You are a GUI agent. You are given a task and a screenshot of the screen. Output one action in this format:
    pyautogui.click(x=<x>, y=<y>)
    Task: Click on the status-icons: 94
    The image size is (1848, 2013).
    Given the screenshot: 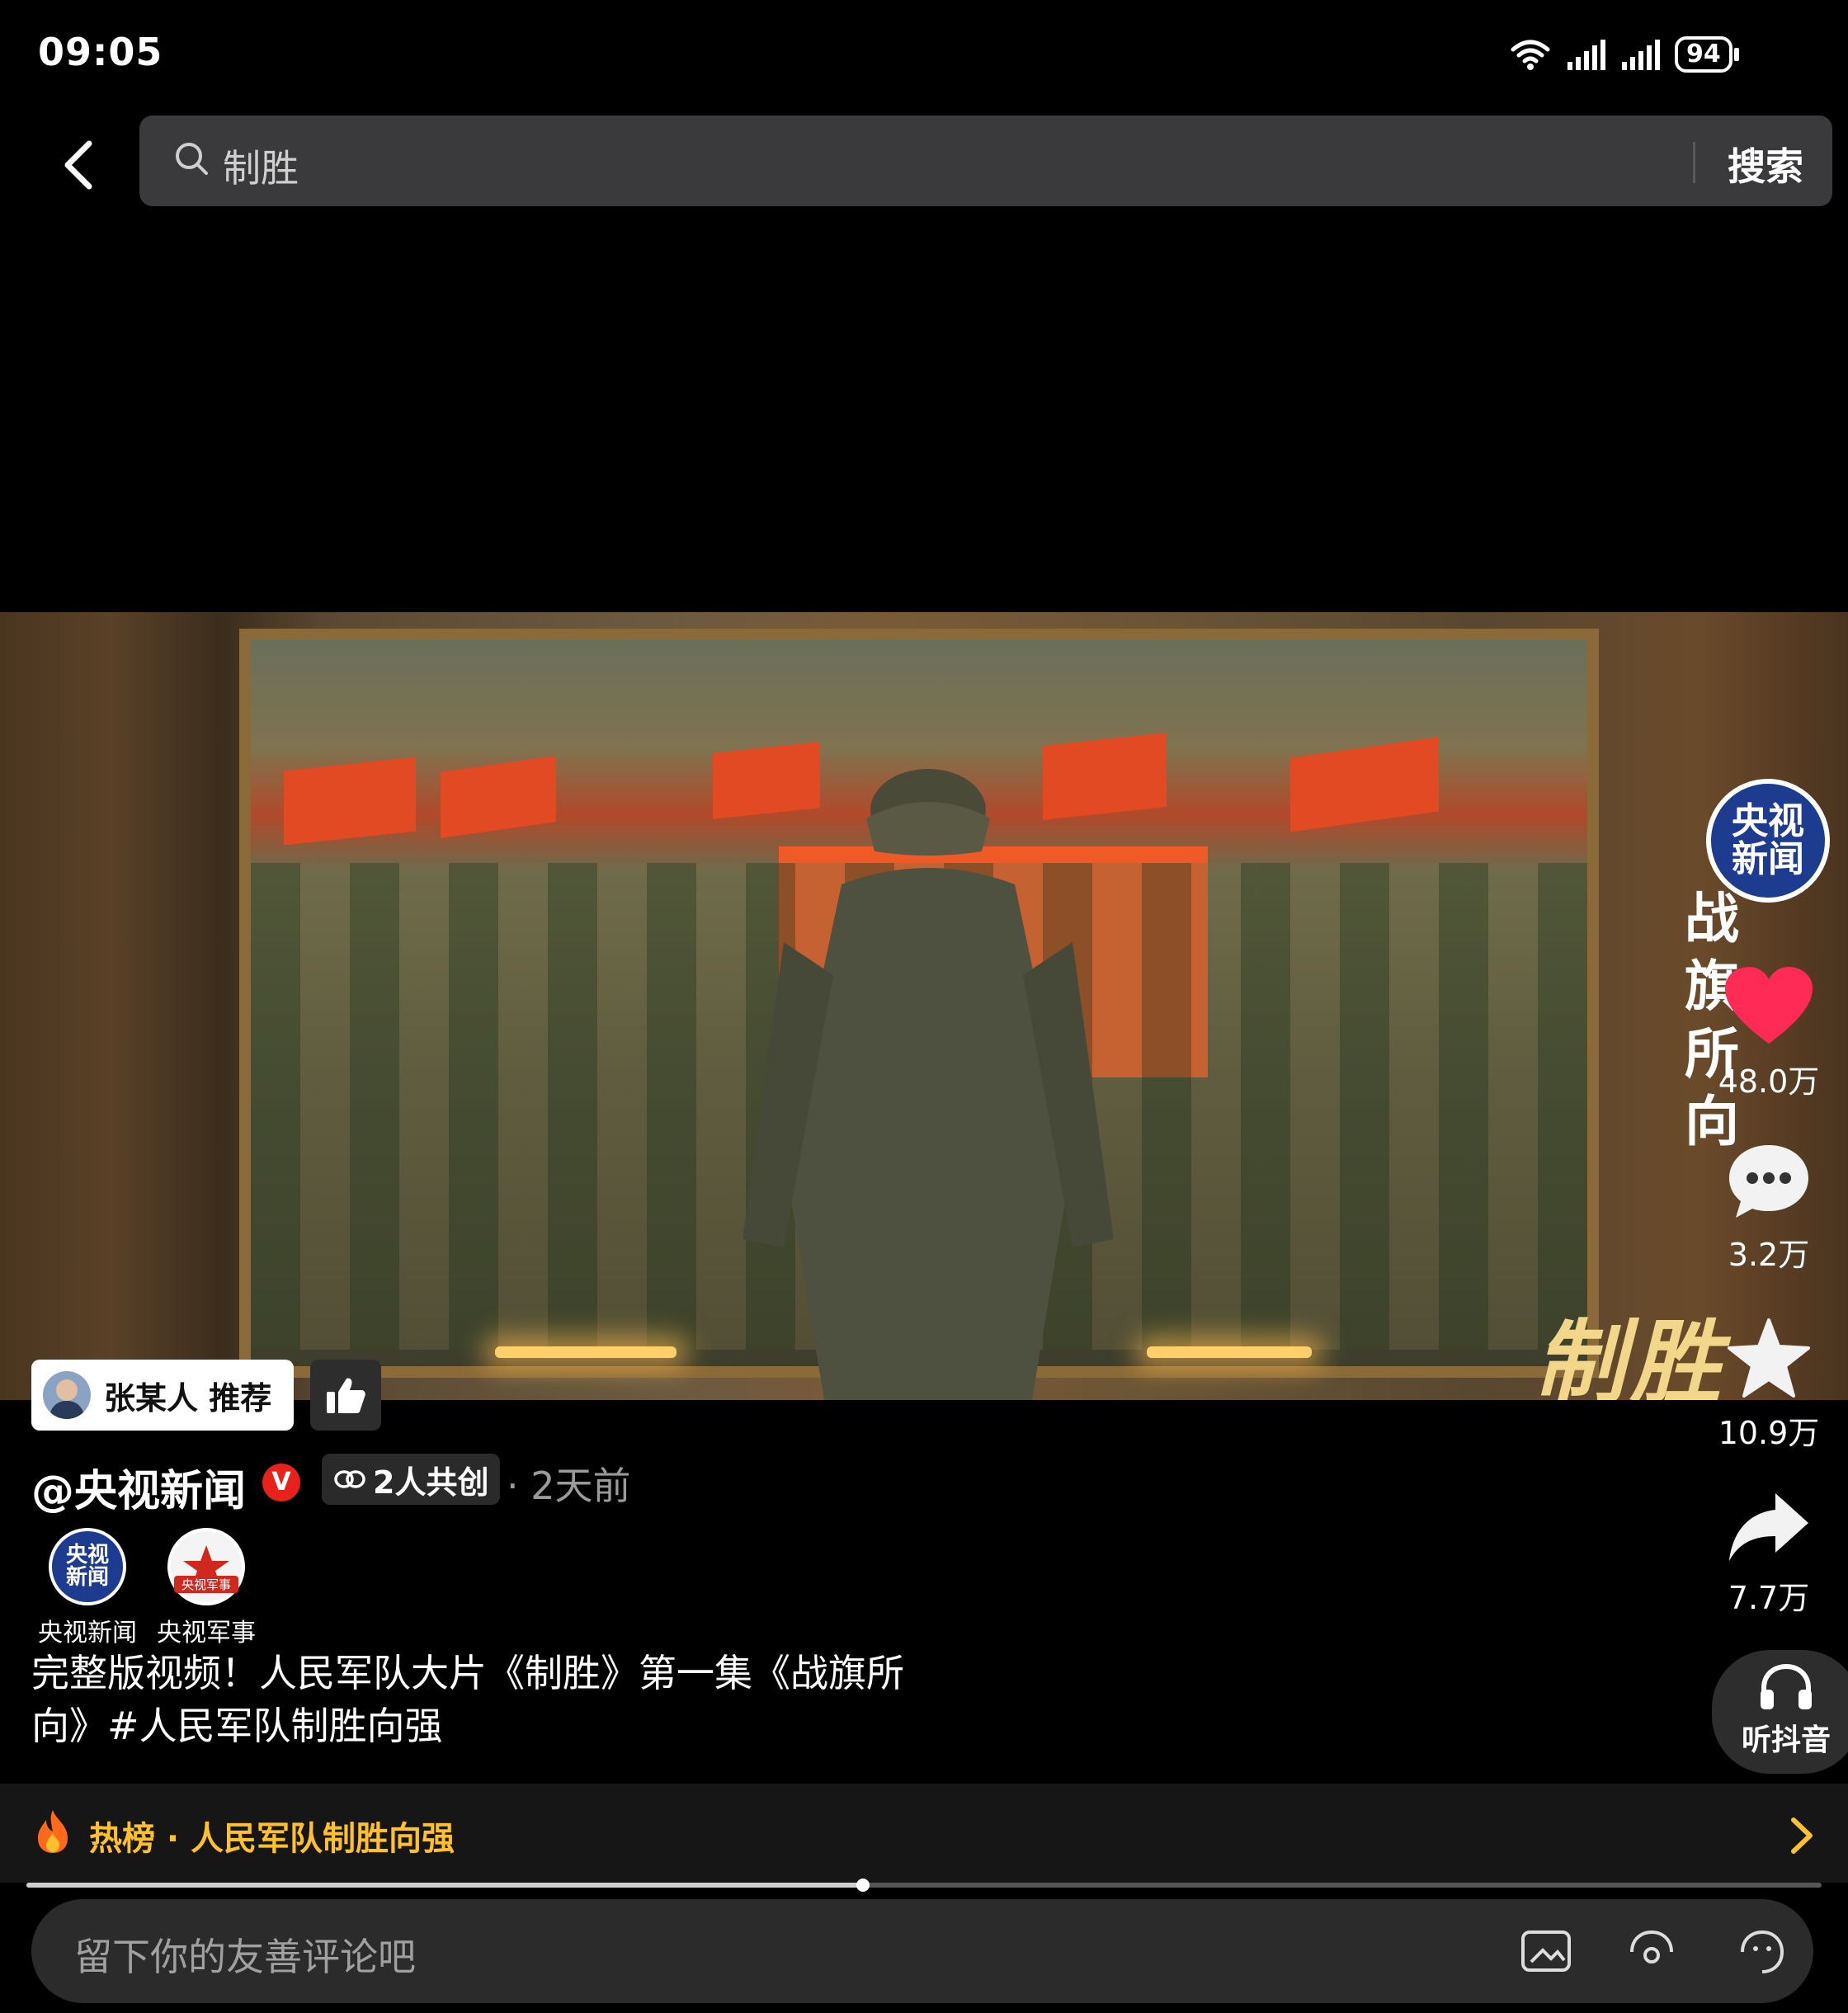 What is the action you would take?
    pyautogui.click(x=1624, y=54)
    